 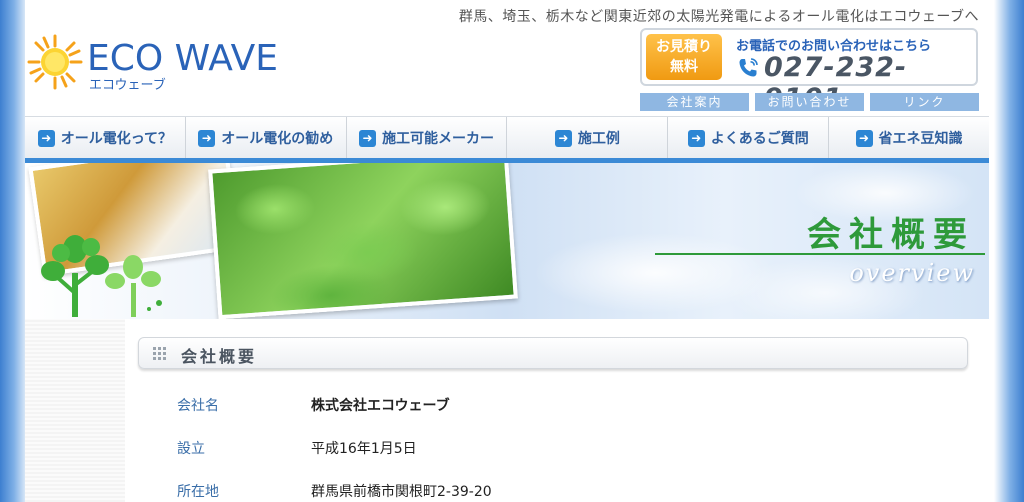 What do you see at coordinates (75, 410) in the screenshot?
I see `sidebar-texture` at bounding box center [75, 410].